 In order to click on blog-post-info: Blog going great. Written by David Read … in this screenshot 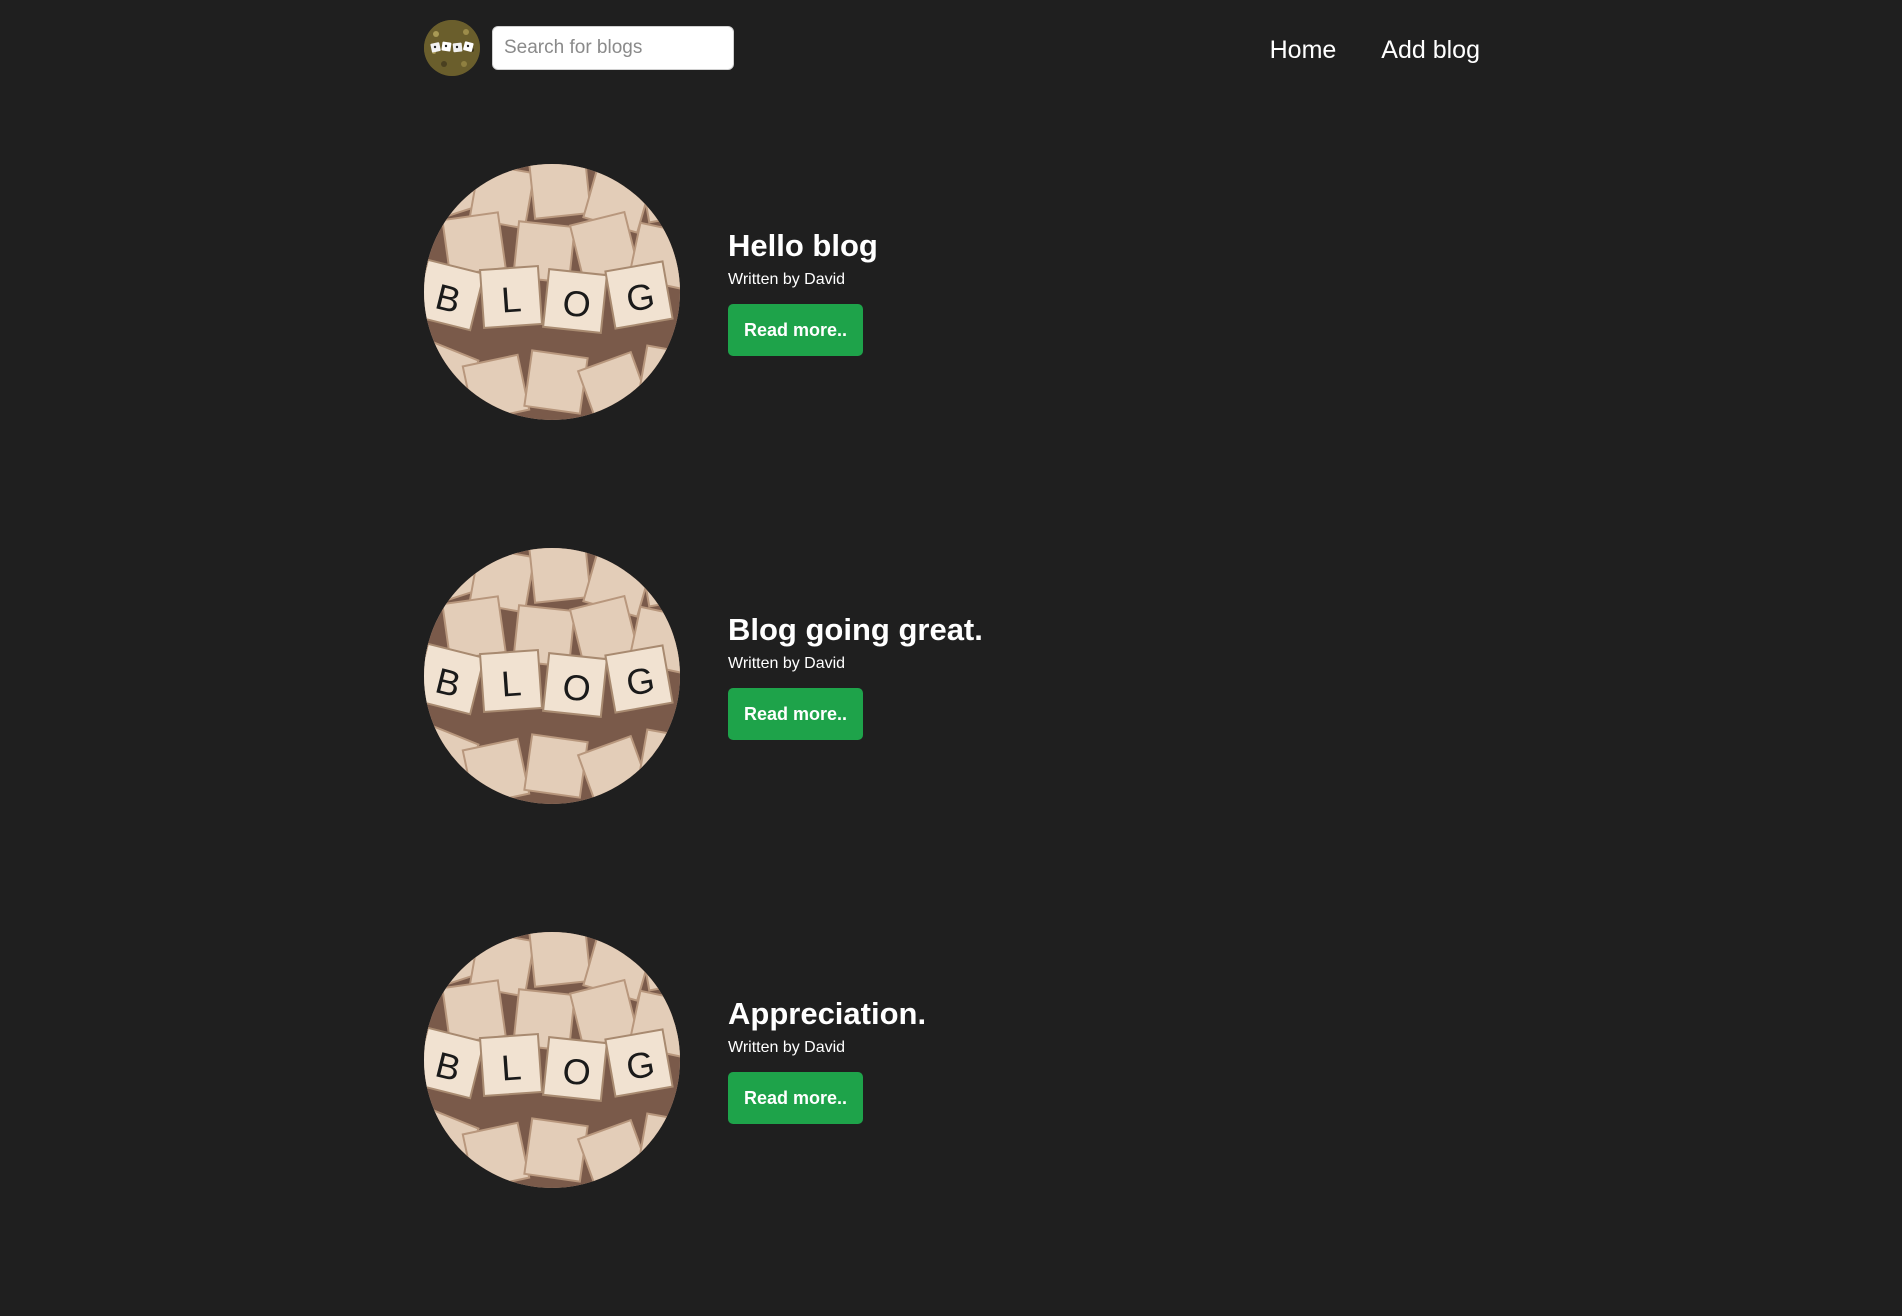, I will do `click(855, 675)`.